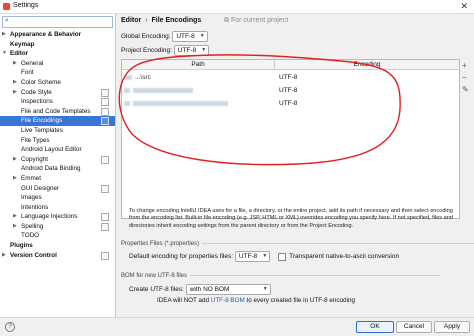 The height and width of the screenshot is (336, 474). What do you see at coordinates (57, 131) in the screenshot?
I see `sidebar-item-live-templates: Live Templates` at bounding box center [57, 131].